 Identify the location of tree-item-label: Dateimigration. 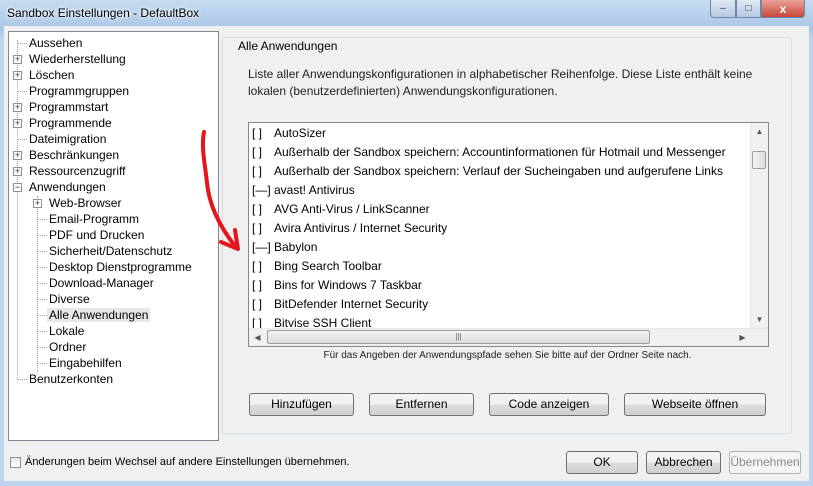
(68, 139).